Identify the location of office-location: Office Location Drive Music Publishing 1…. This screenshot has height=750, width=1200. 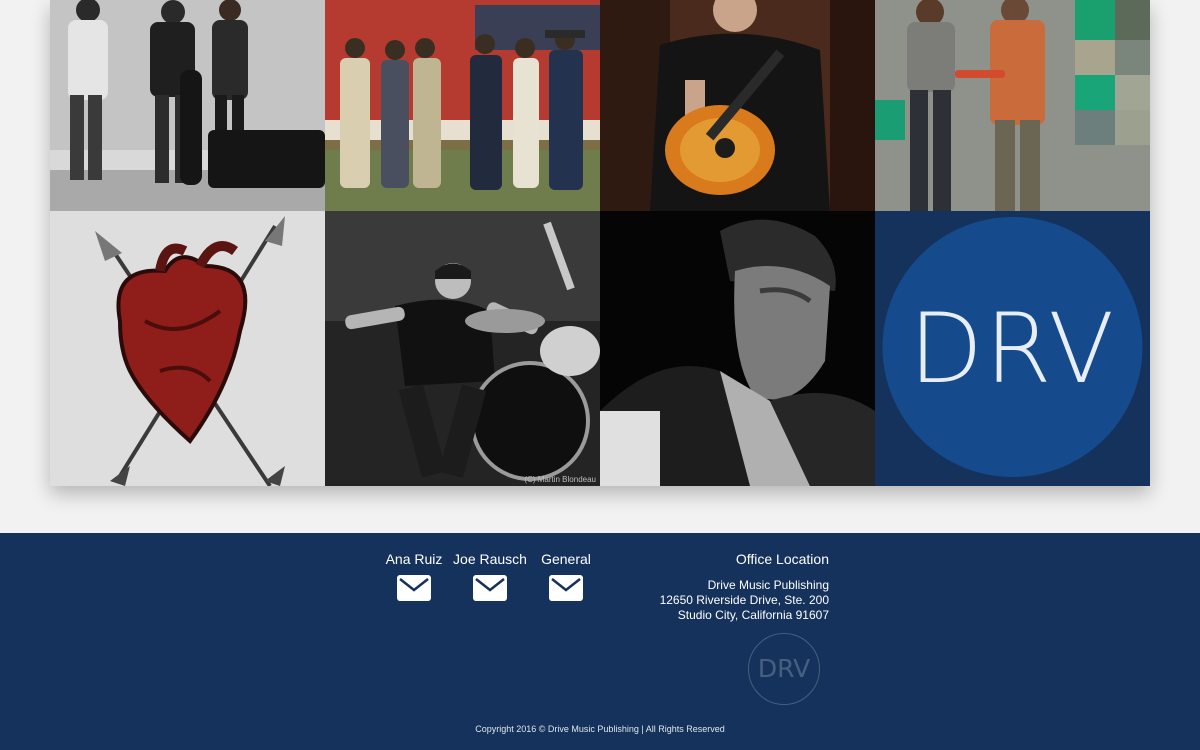
(744, 587).